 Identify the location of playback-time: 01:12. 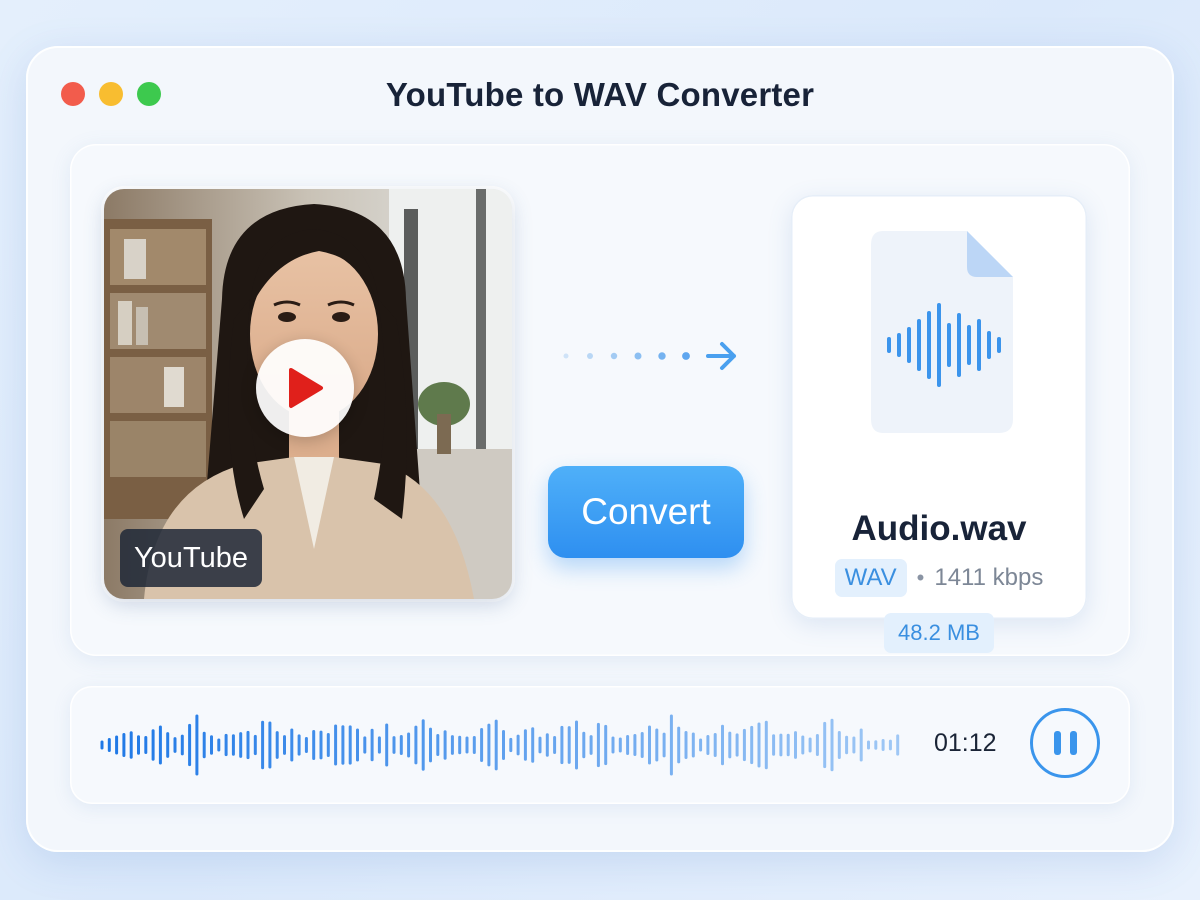
(965, 743).